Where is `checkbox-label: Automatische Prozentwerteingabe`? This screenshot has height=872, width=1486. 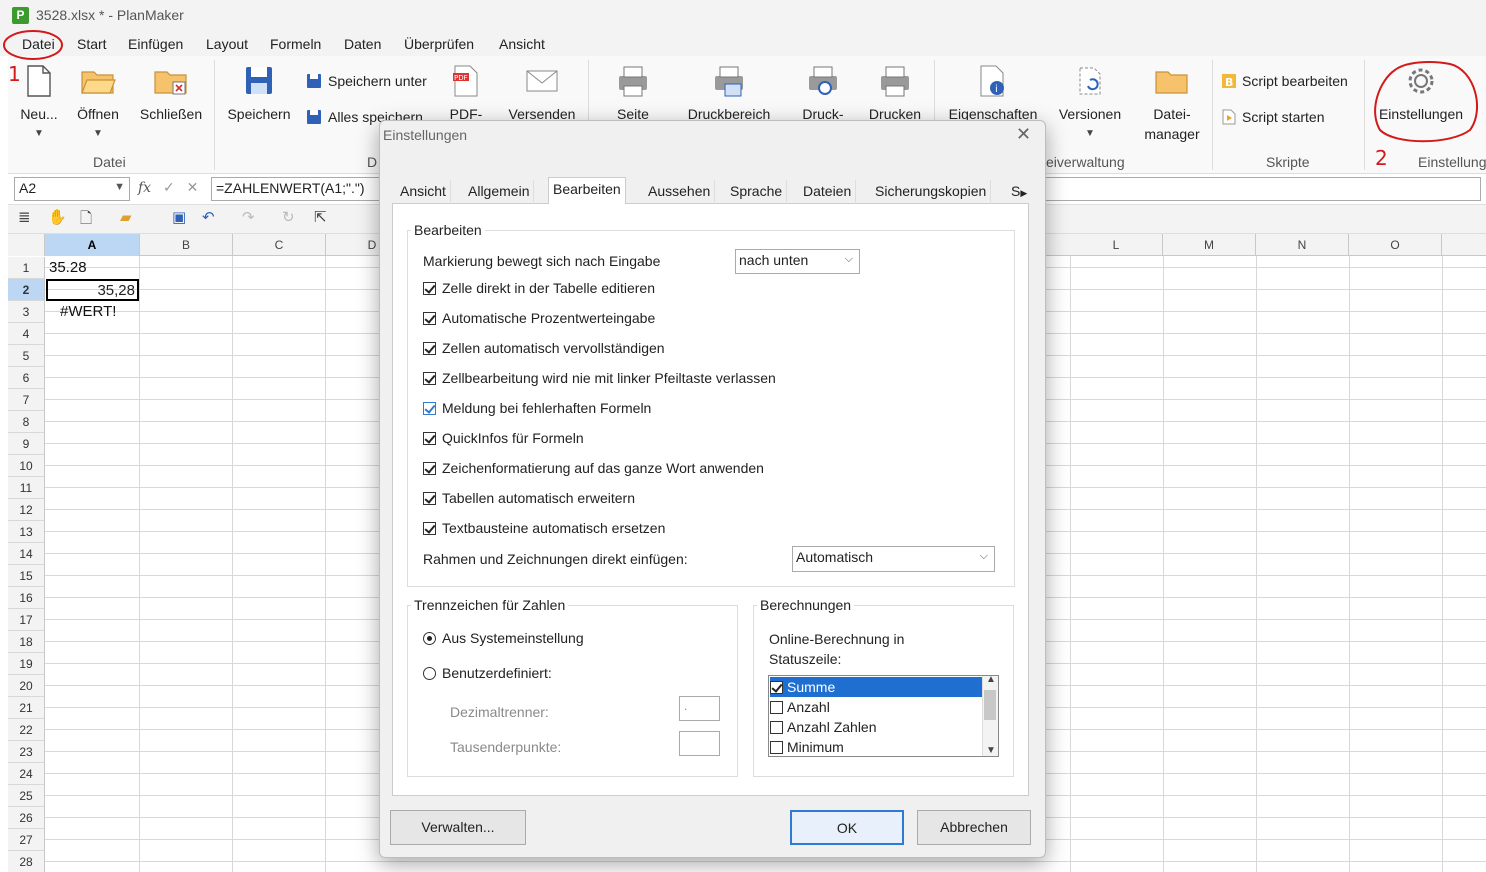 checkbox-label: Automatische Prozentwerteingabe is located at coordinates (549, 318).